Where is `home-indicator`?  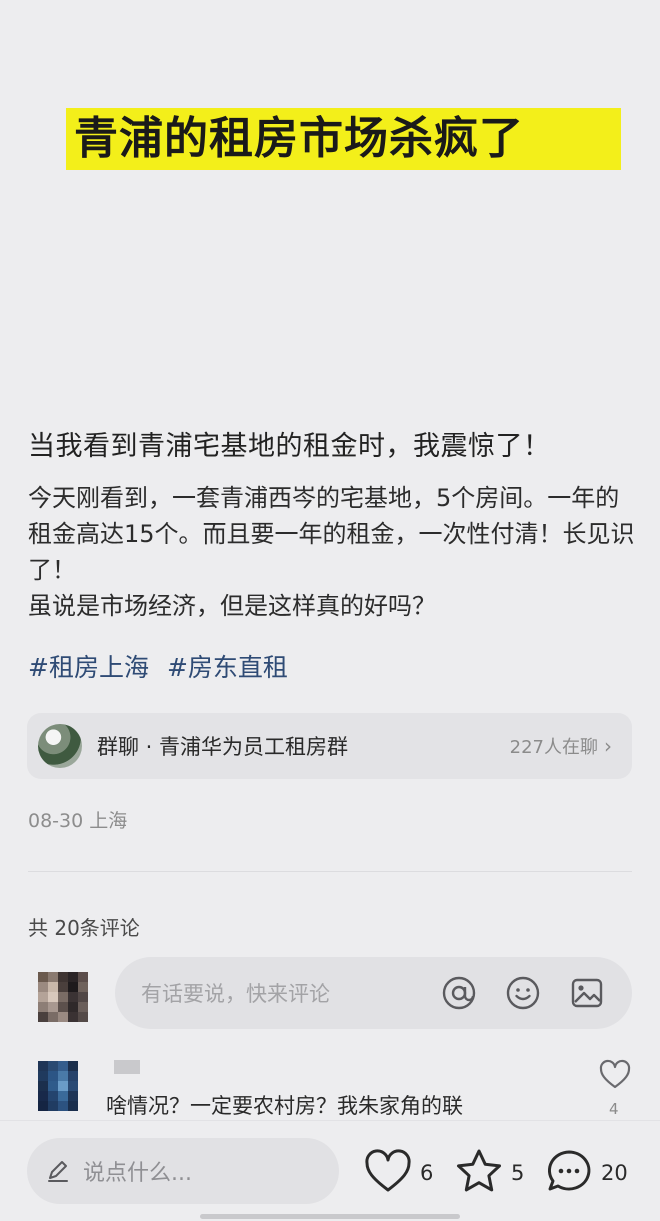
home-indicator is located at coordinates (330, 1216).